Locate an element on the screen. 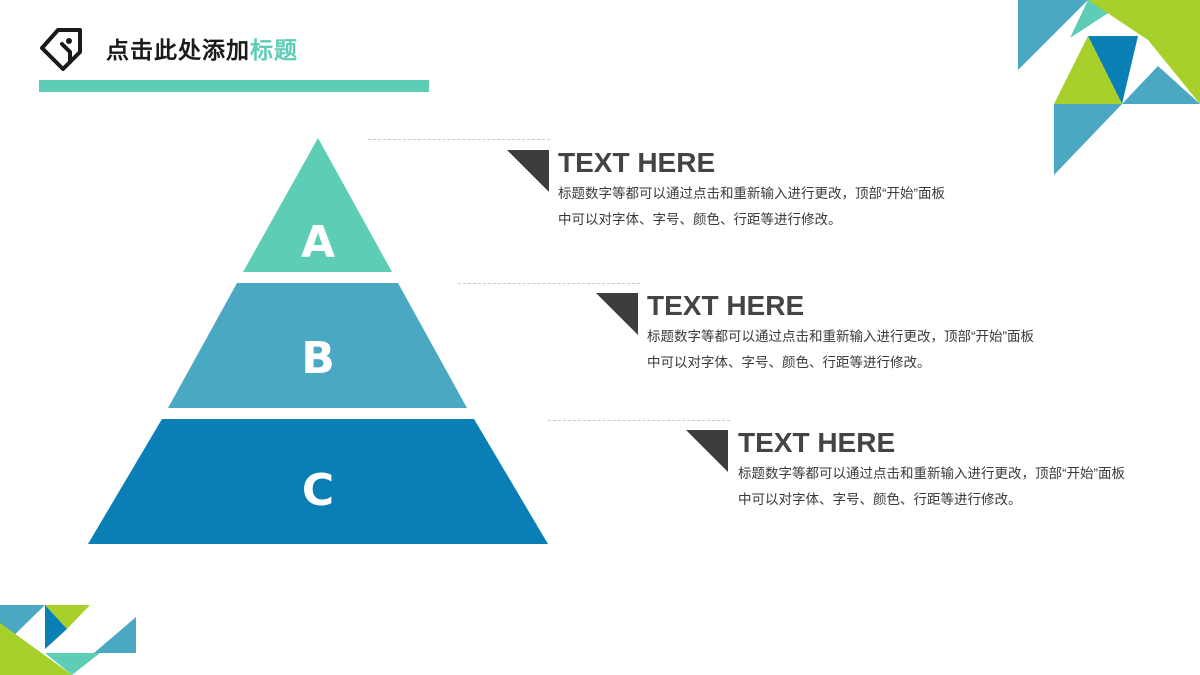  item-heading-3: TEXT HERE is located at coordinates (816, 443).